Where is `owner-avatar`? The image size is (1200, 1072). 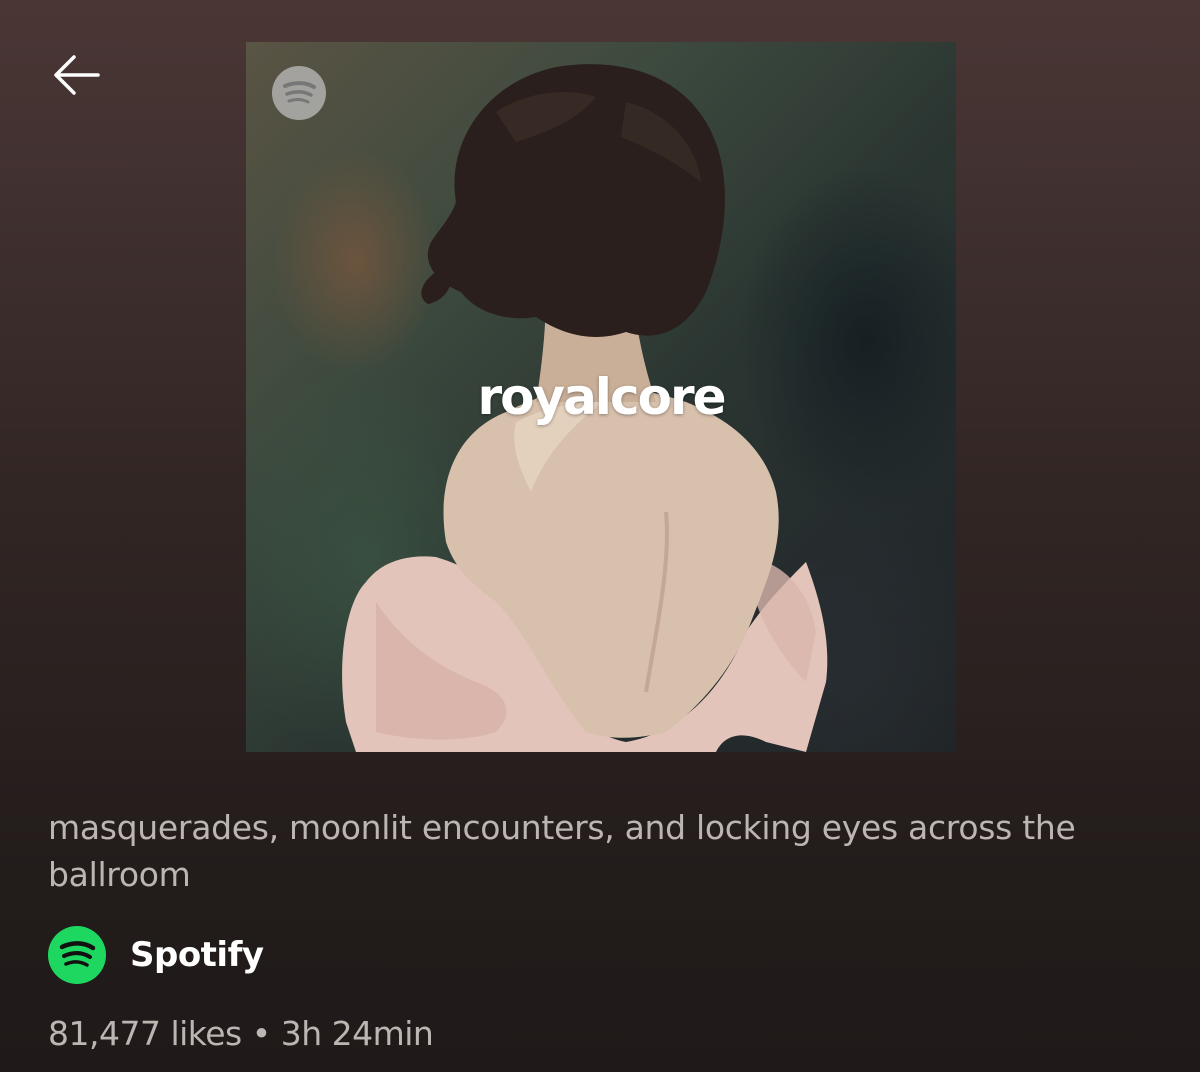 owner-avatar is located at coordinates (77, 955).